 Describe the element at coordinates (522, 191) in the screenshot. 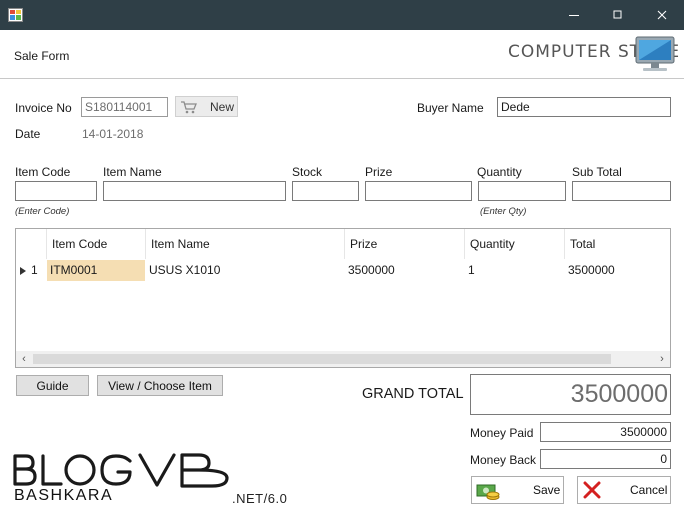

I see `quantity-input` at that location.